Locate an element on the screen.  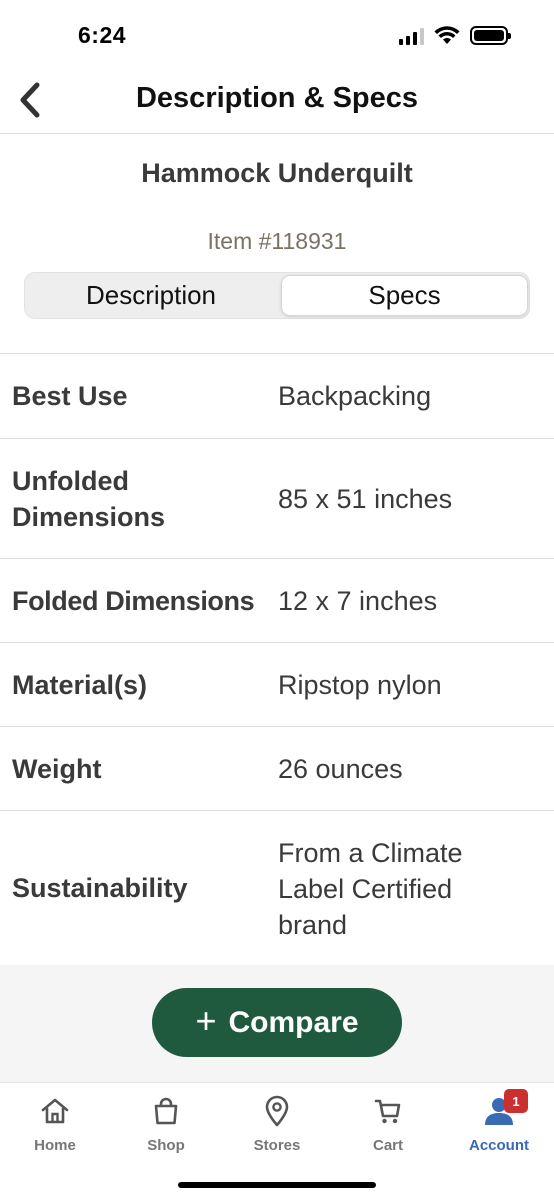
segmented-control: Description Specs is located at coordinates (277, 295).